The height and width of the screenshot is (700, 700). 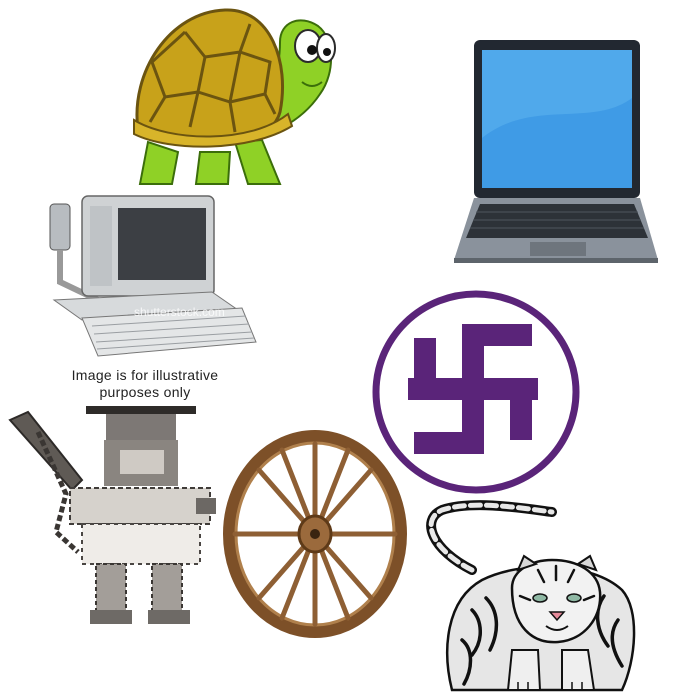 I want to click on caption-line-2: purposes only, so click(x=145, y=392).